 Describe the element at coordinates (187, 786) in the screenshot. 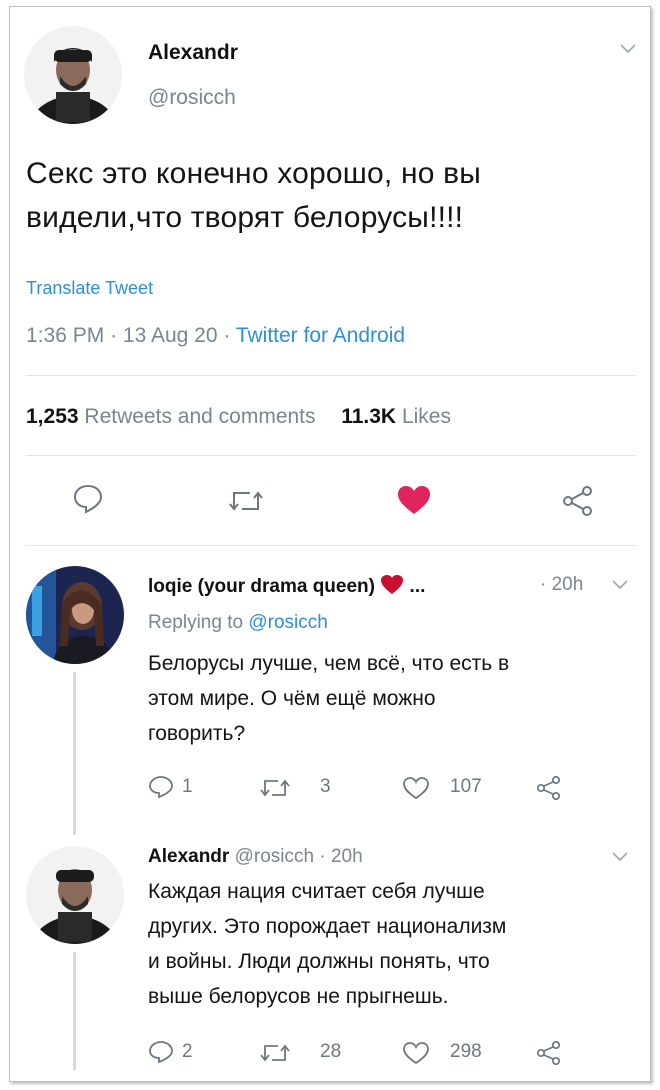

I see `reply-count: 1` at that location.